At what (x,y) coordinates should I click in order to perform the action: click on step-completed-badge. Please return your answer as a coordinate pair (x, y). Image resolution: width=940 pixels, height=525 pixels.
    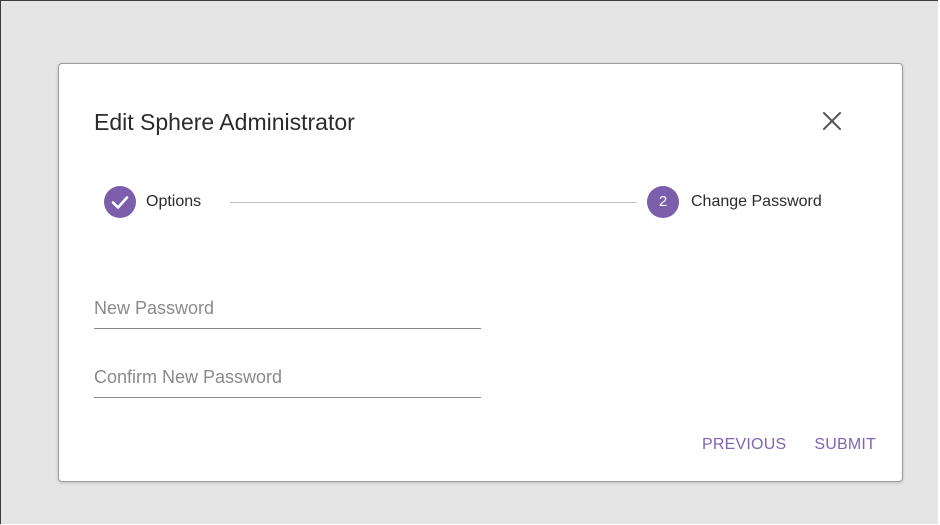
    Looking at the image, I should click on (120, 202).